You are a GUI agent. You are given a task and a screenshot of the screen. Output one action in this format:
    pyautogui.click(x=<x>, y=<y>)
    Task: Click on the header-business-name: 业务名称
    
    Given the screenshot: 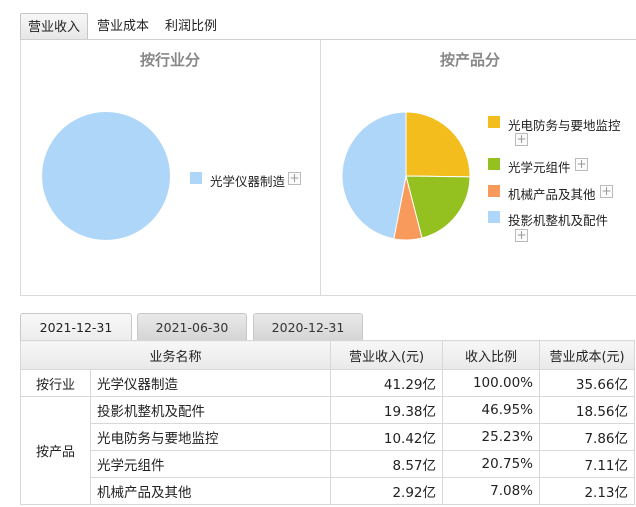 What is the action you would take?
    pyautogui.click(x=175, y=355)
    